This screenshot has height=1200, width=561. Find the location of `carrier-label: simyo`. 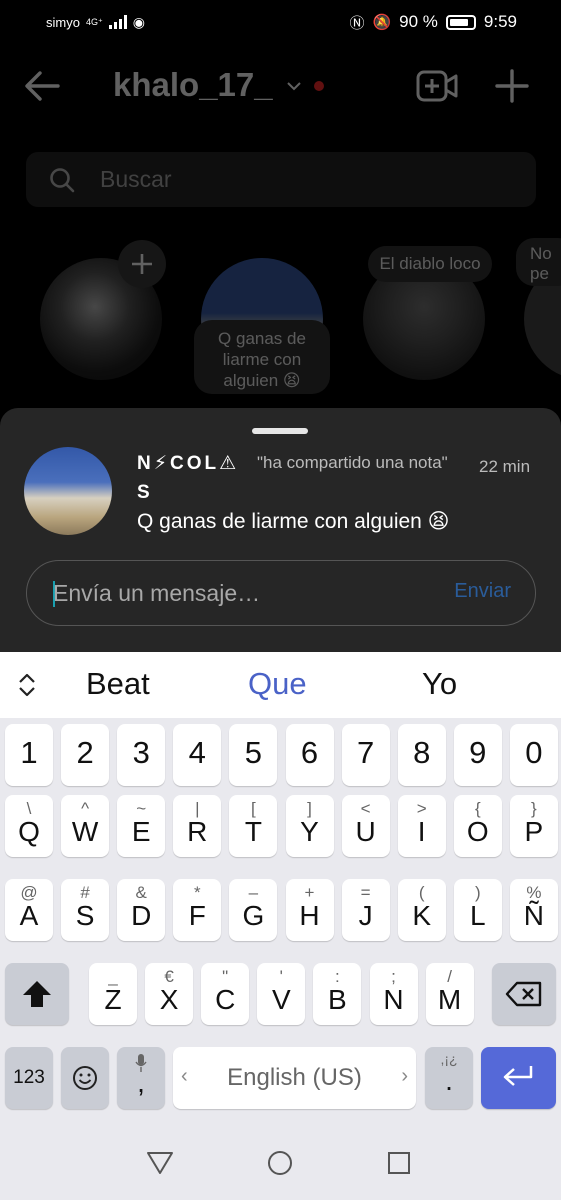

carrier-label: simyo is located at coordinates (63, 22).